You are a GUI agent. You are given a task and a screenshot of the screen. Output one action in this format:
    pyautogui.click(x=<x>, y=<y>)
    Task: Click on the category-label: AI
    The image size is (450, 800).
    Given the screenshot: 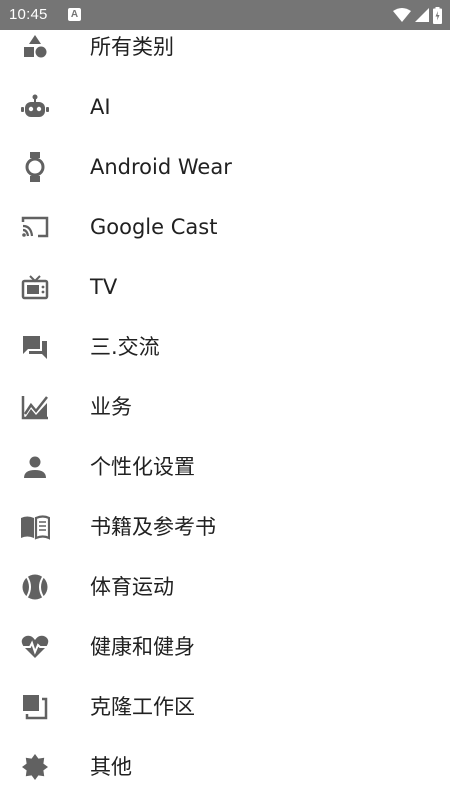 What is the action you would take?
    pyautogui.click(x=100, y=107)
    